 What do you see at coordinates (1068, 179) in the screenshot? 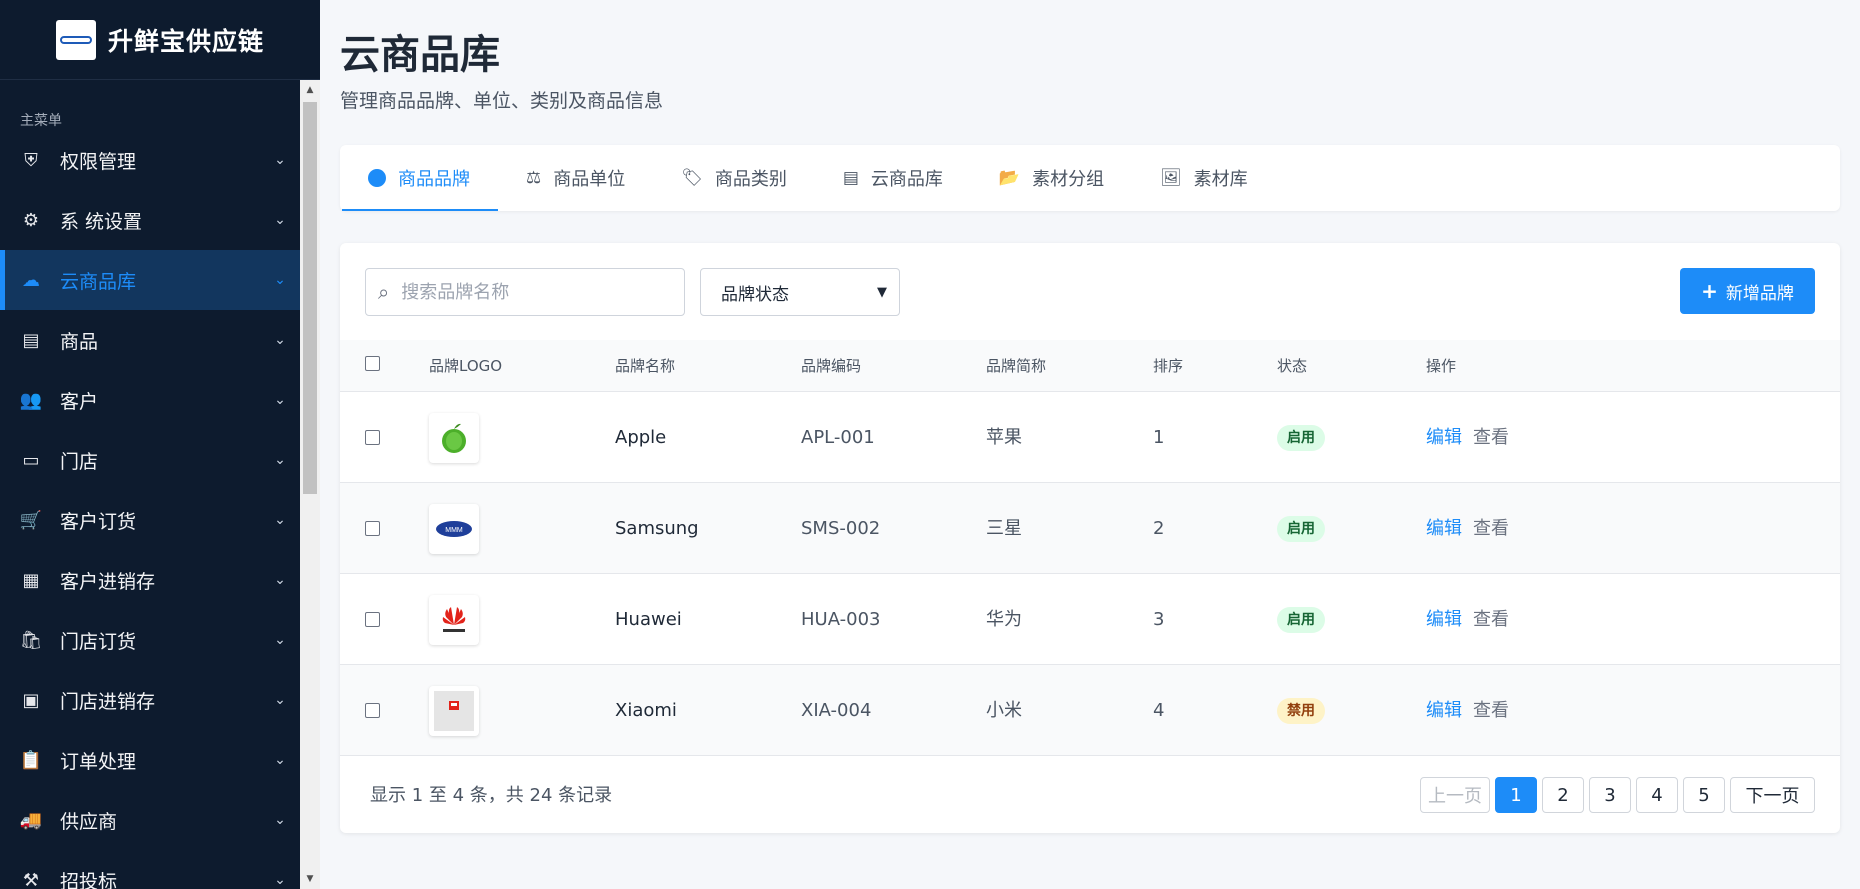
I see `tab-label: 素材分组` at bounding box center [1068, 179].